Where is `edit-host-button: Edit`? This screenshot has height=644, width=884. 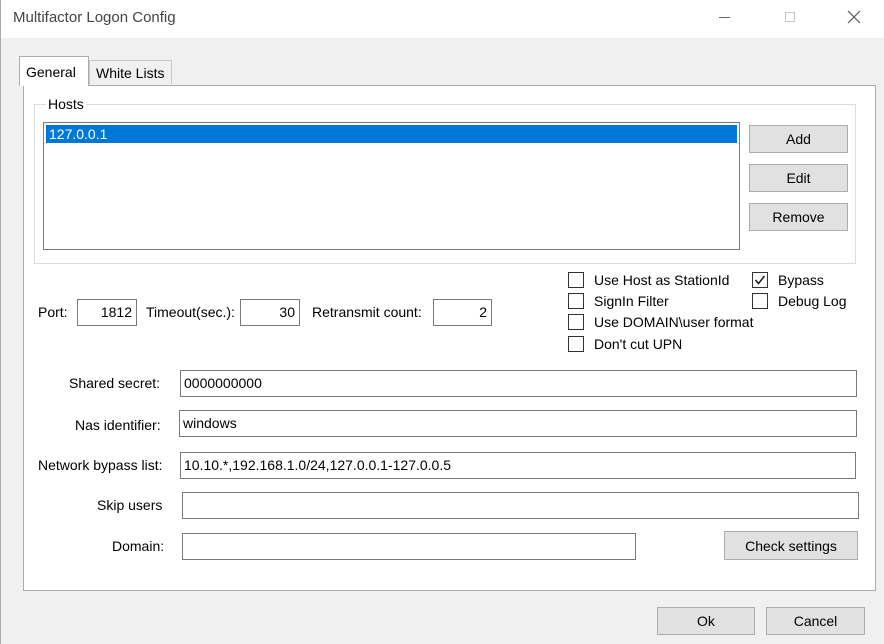
edit-host-button: Edit is located at coordinates (798, 178).